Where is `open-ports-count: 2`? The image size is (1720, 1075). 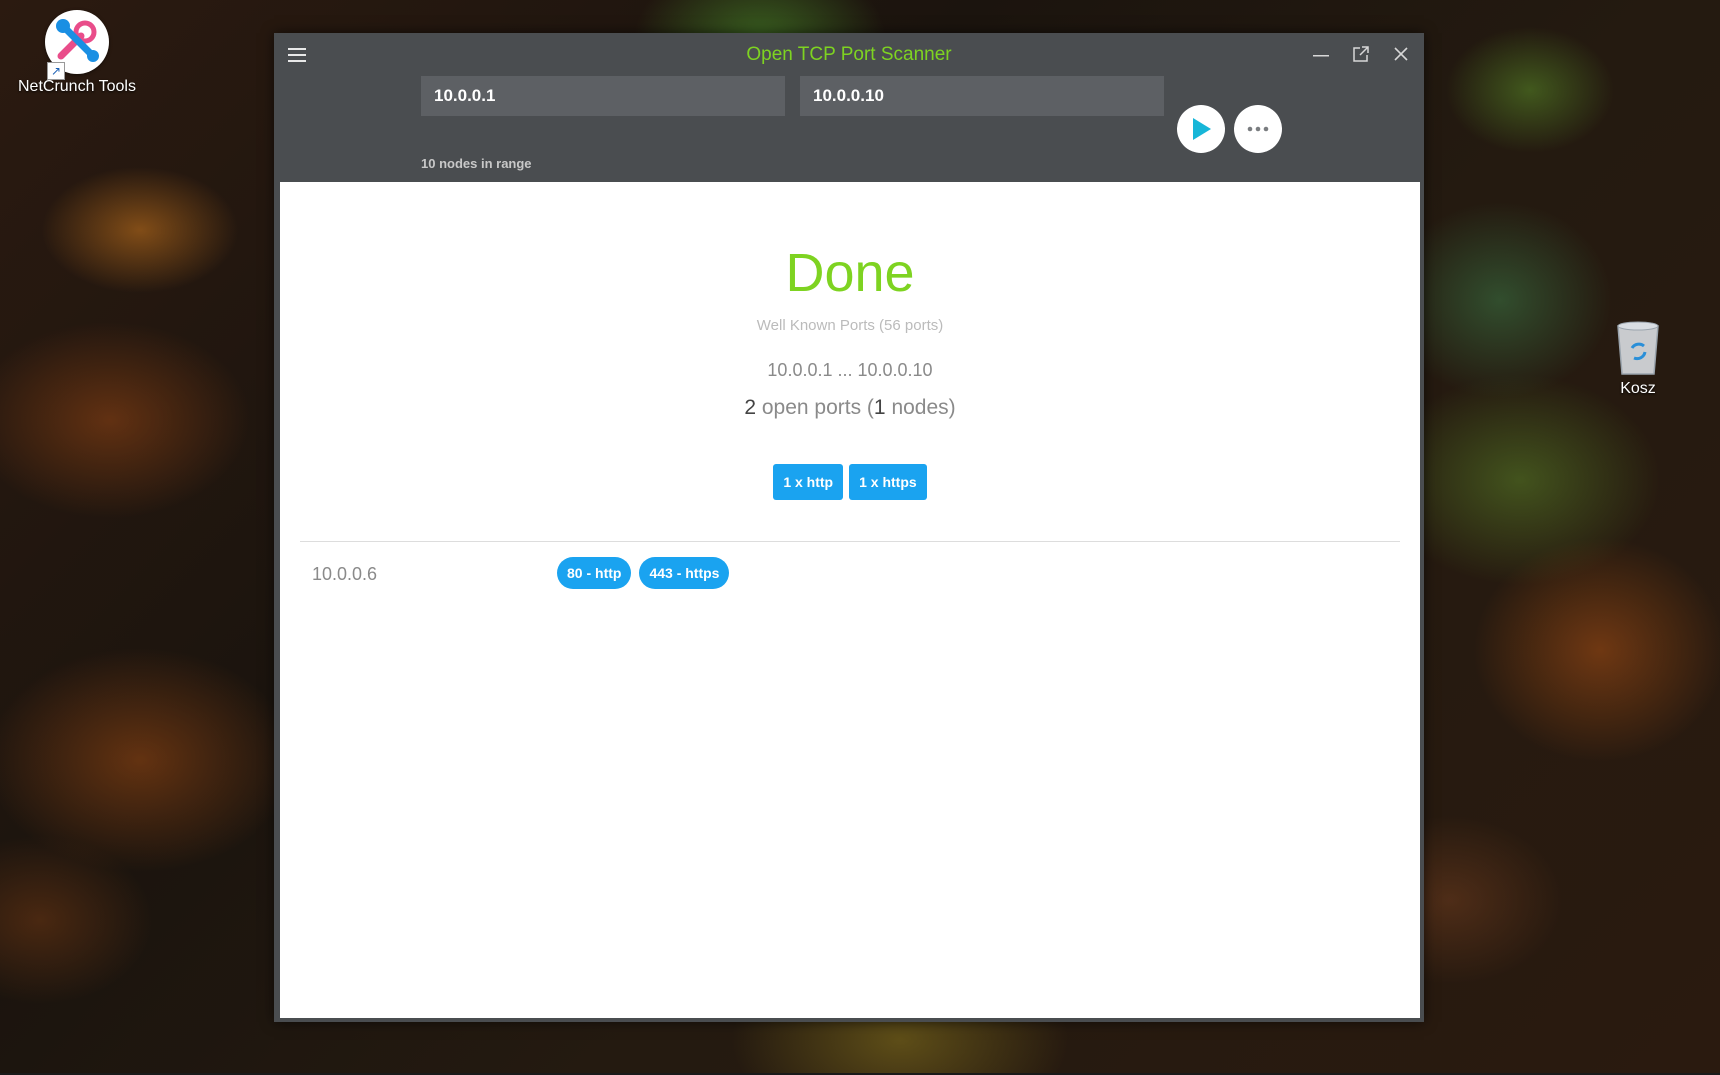
open-ports-count: 2 is located at coordinates (750, 407).